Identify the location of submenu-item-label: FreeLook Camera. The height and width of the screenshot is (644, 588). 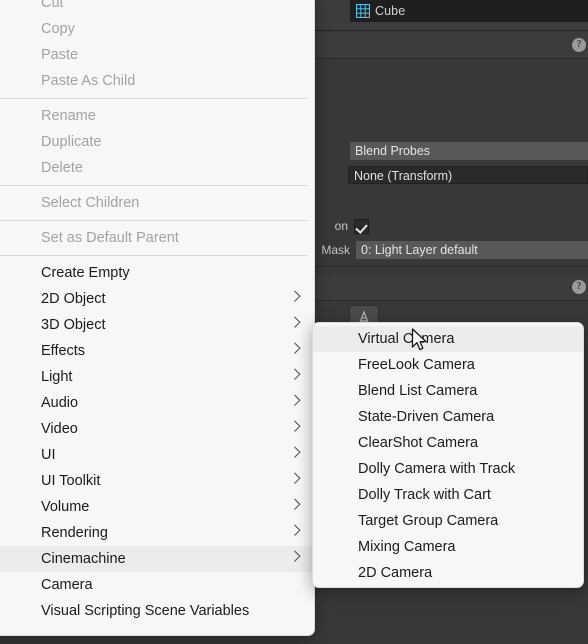
(416, 365).